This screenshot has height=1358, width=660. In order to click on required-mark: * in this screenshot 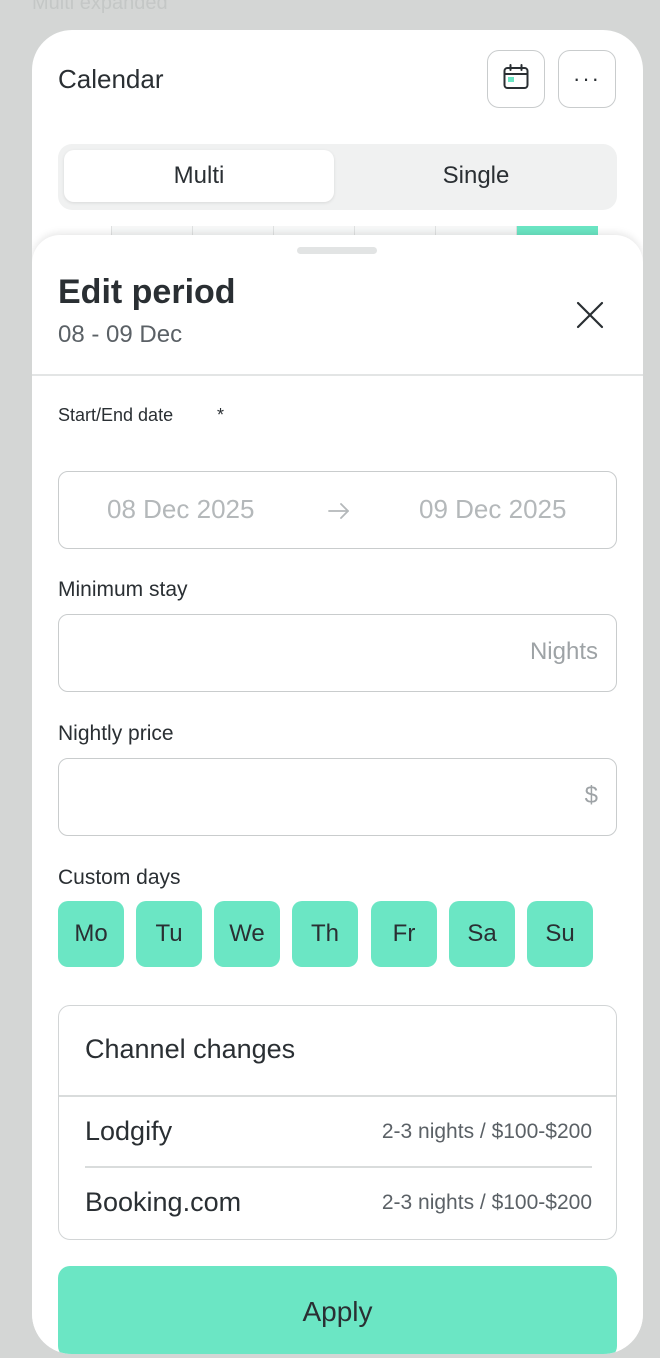, I will do `click(221, 415)`.